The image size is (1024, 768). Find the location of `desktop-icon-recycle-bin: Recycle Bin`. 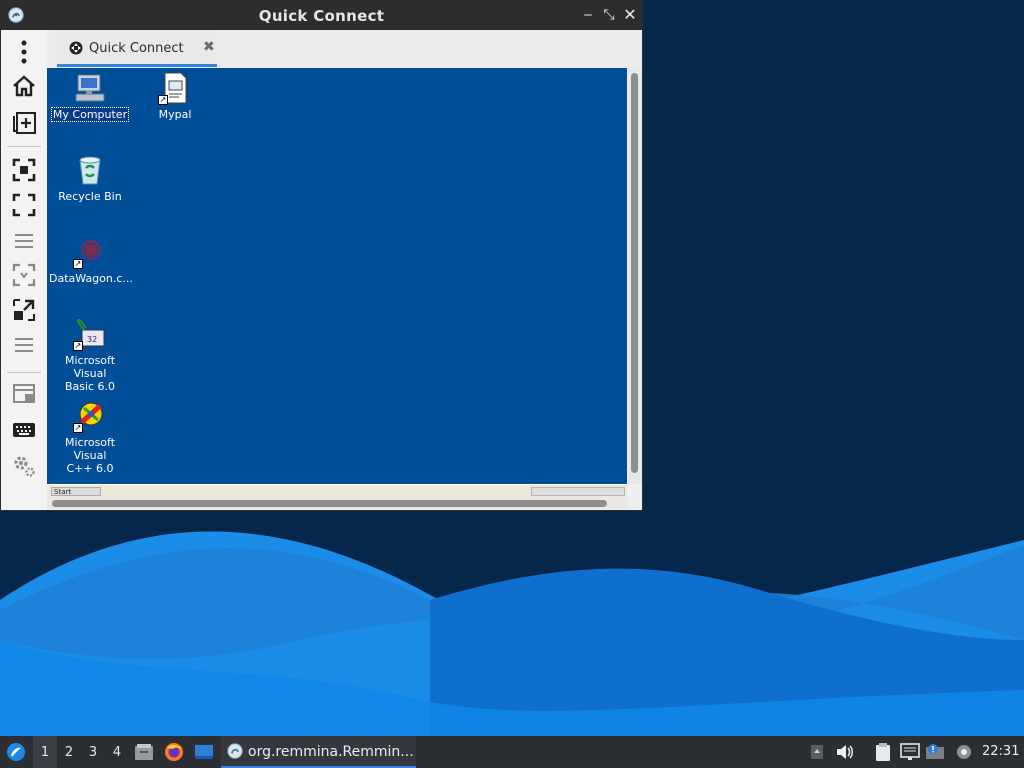

desktop-icon-recycle-bin: Recycle Bin is located at coordinates (90, 178).